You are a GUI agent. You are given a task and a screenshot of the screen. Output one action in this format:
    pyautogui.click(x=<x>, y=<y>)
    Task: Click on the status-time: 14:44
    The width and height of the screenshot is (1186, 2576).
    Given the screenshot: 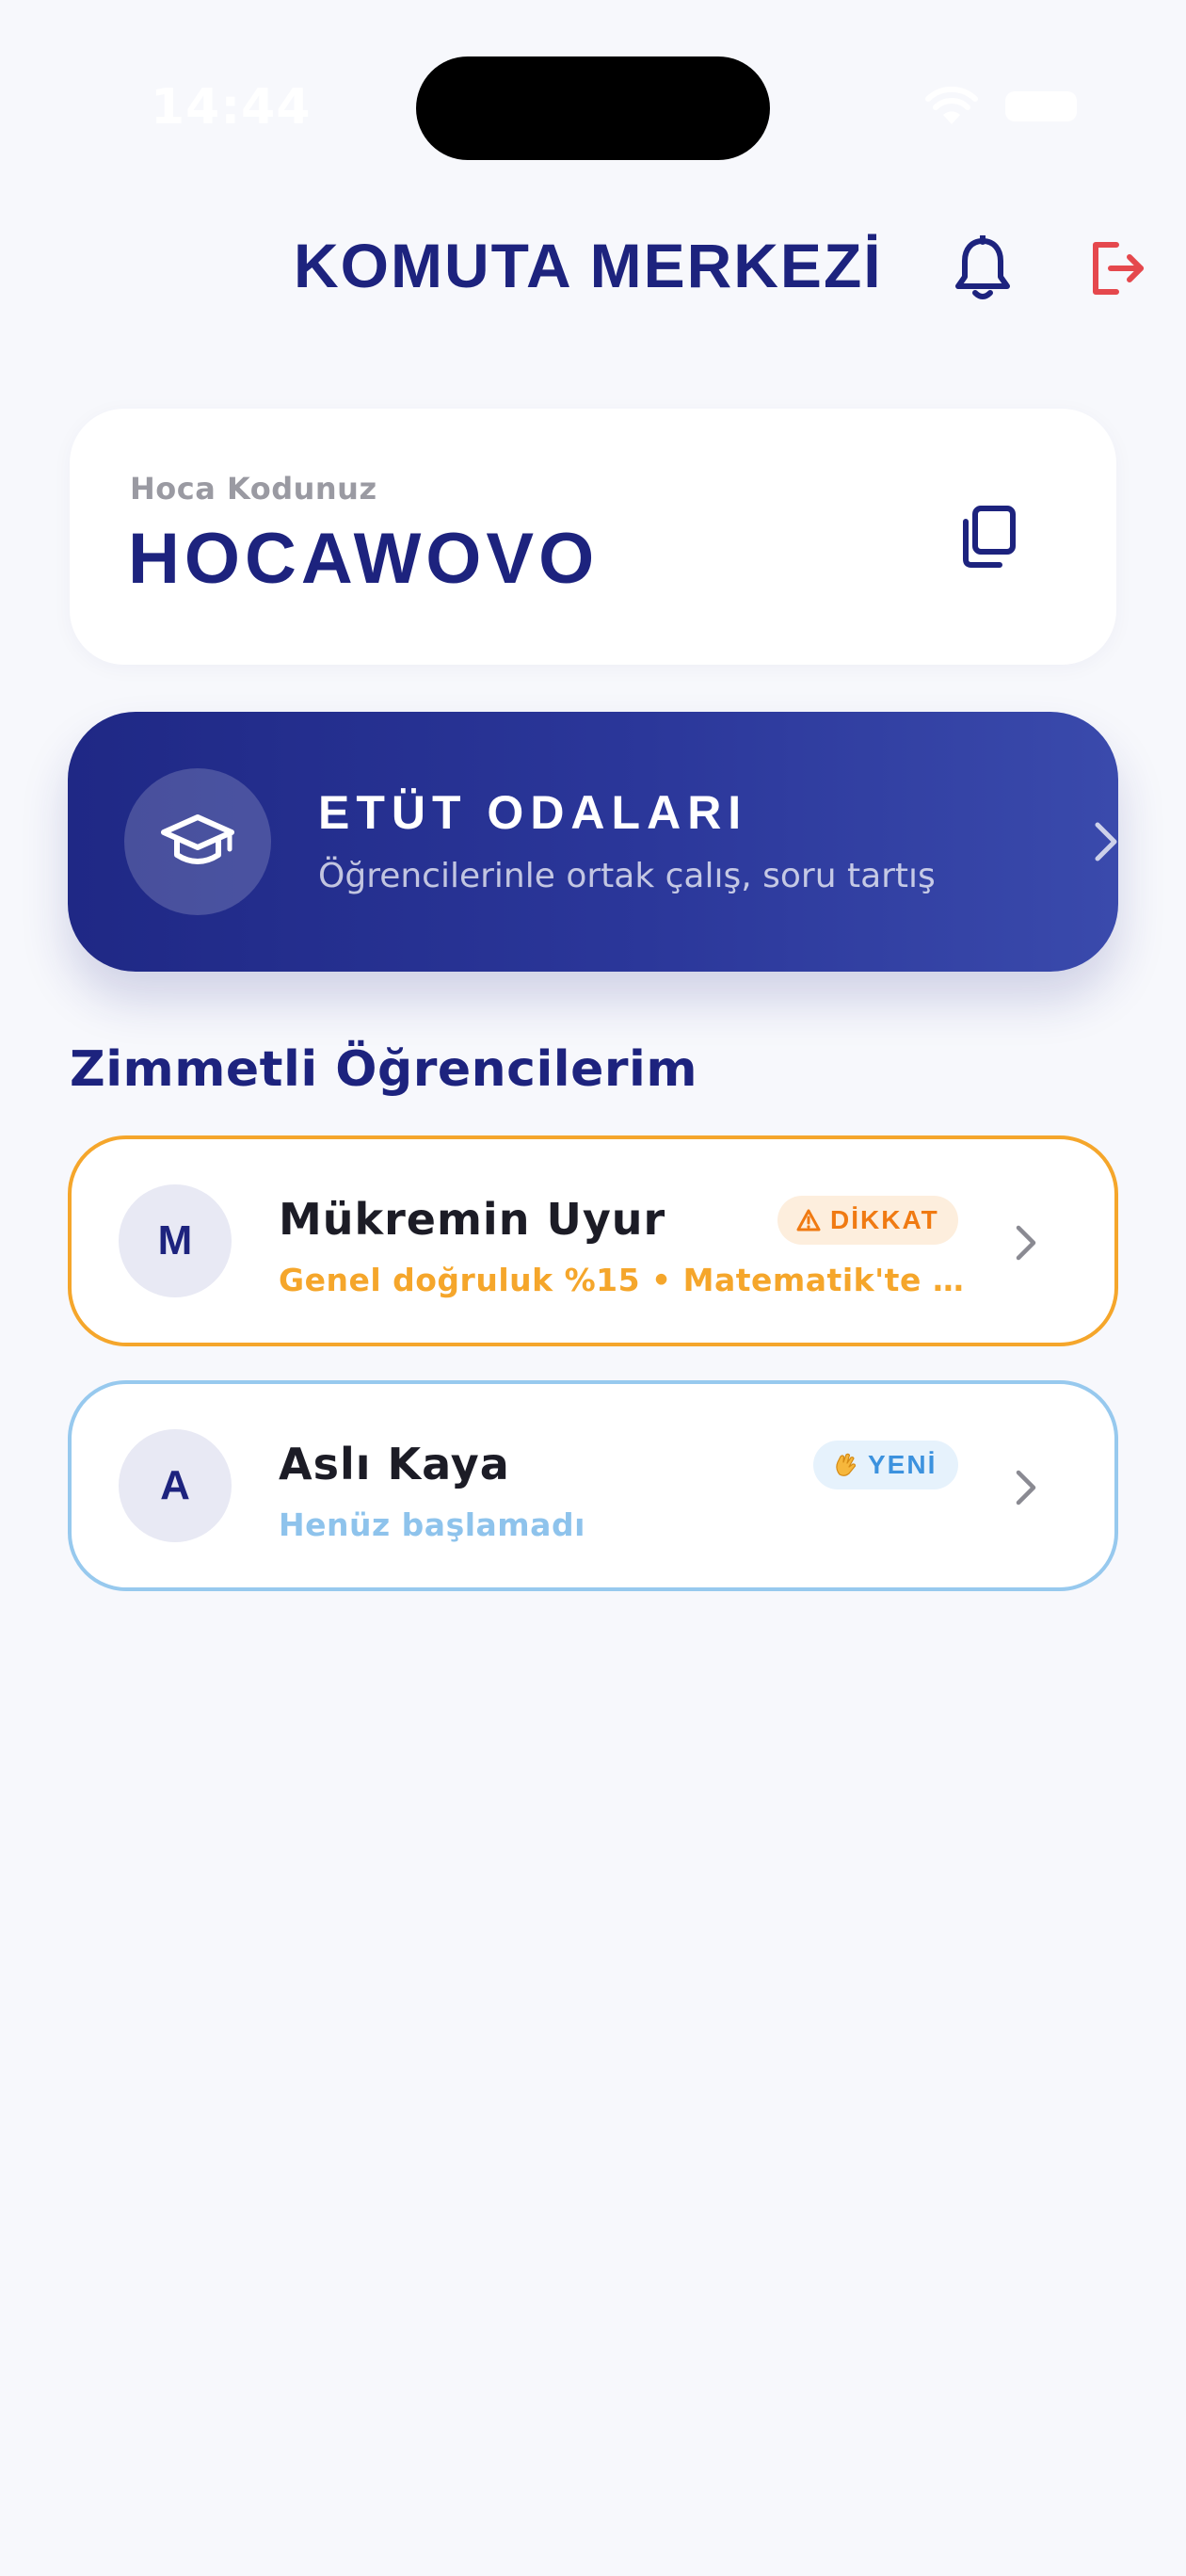 What is the action you would take?
    pyautogui.click(x=231, y=107)
    